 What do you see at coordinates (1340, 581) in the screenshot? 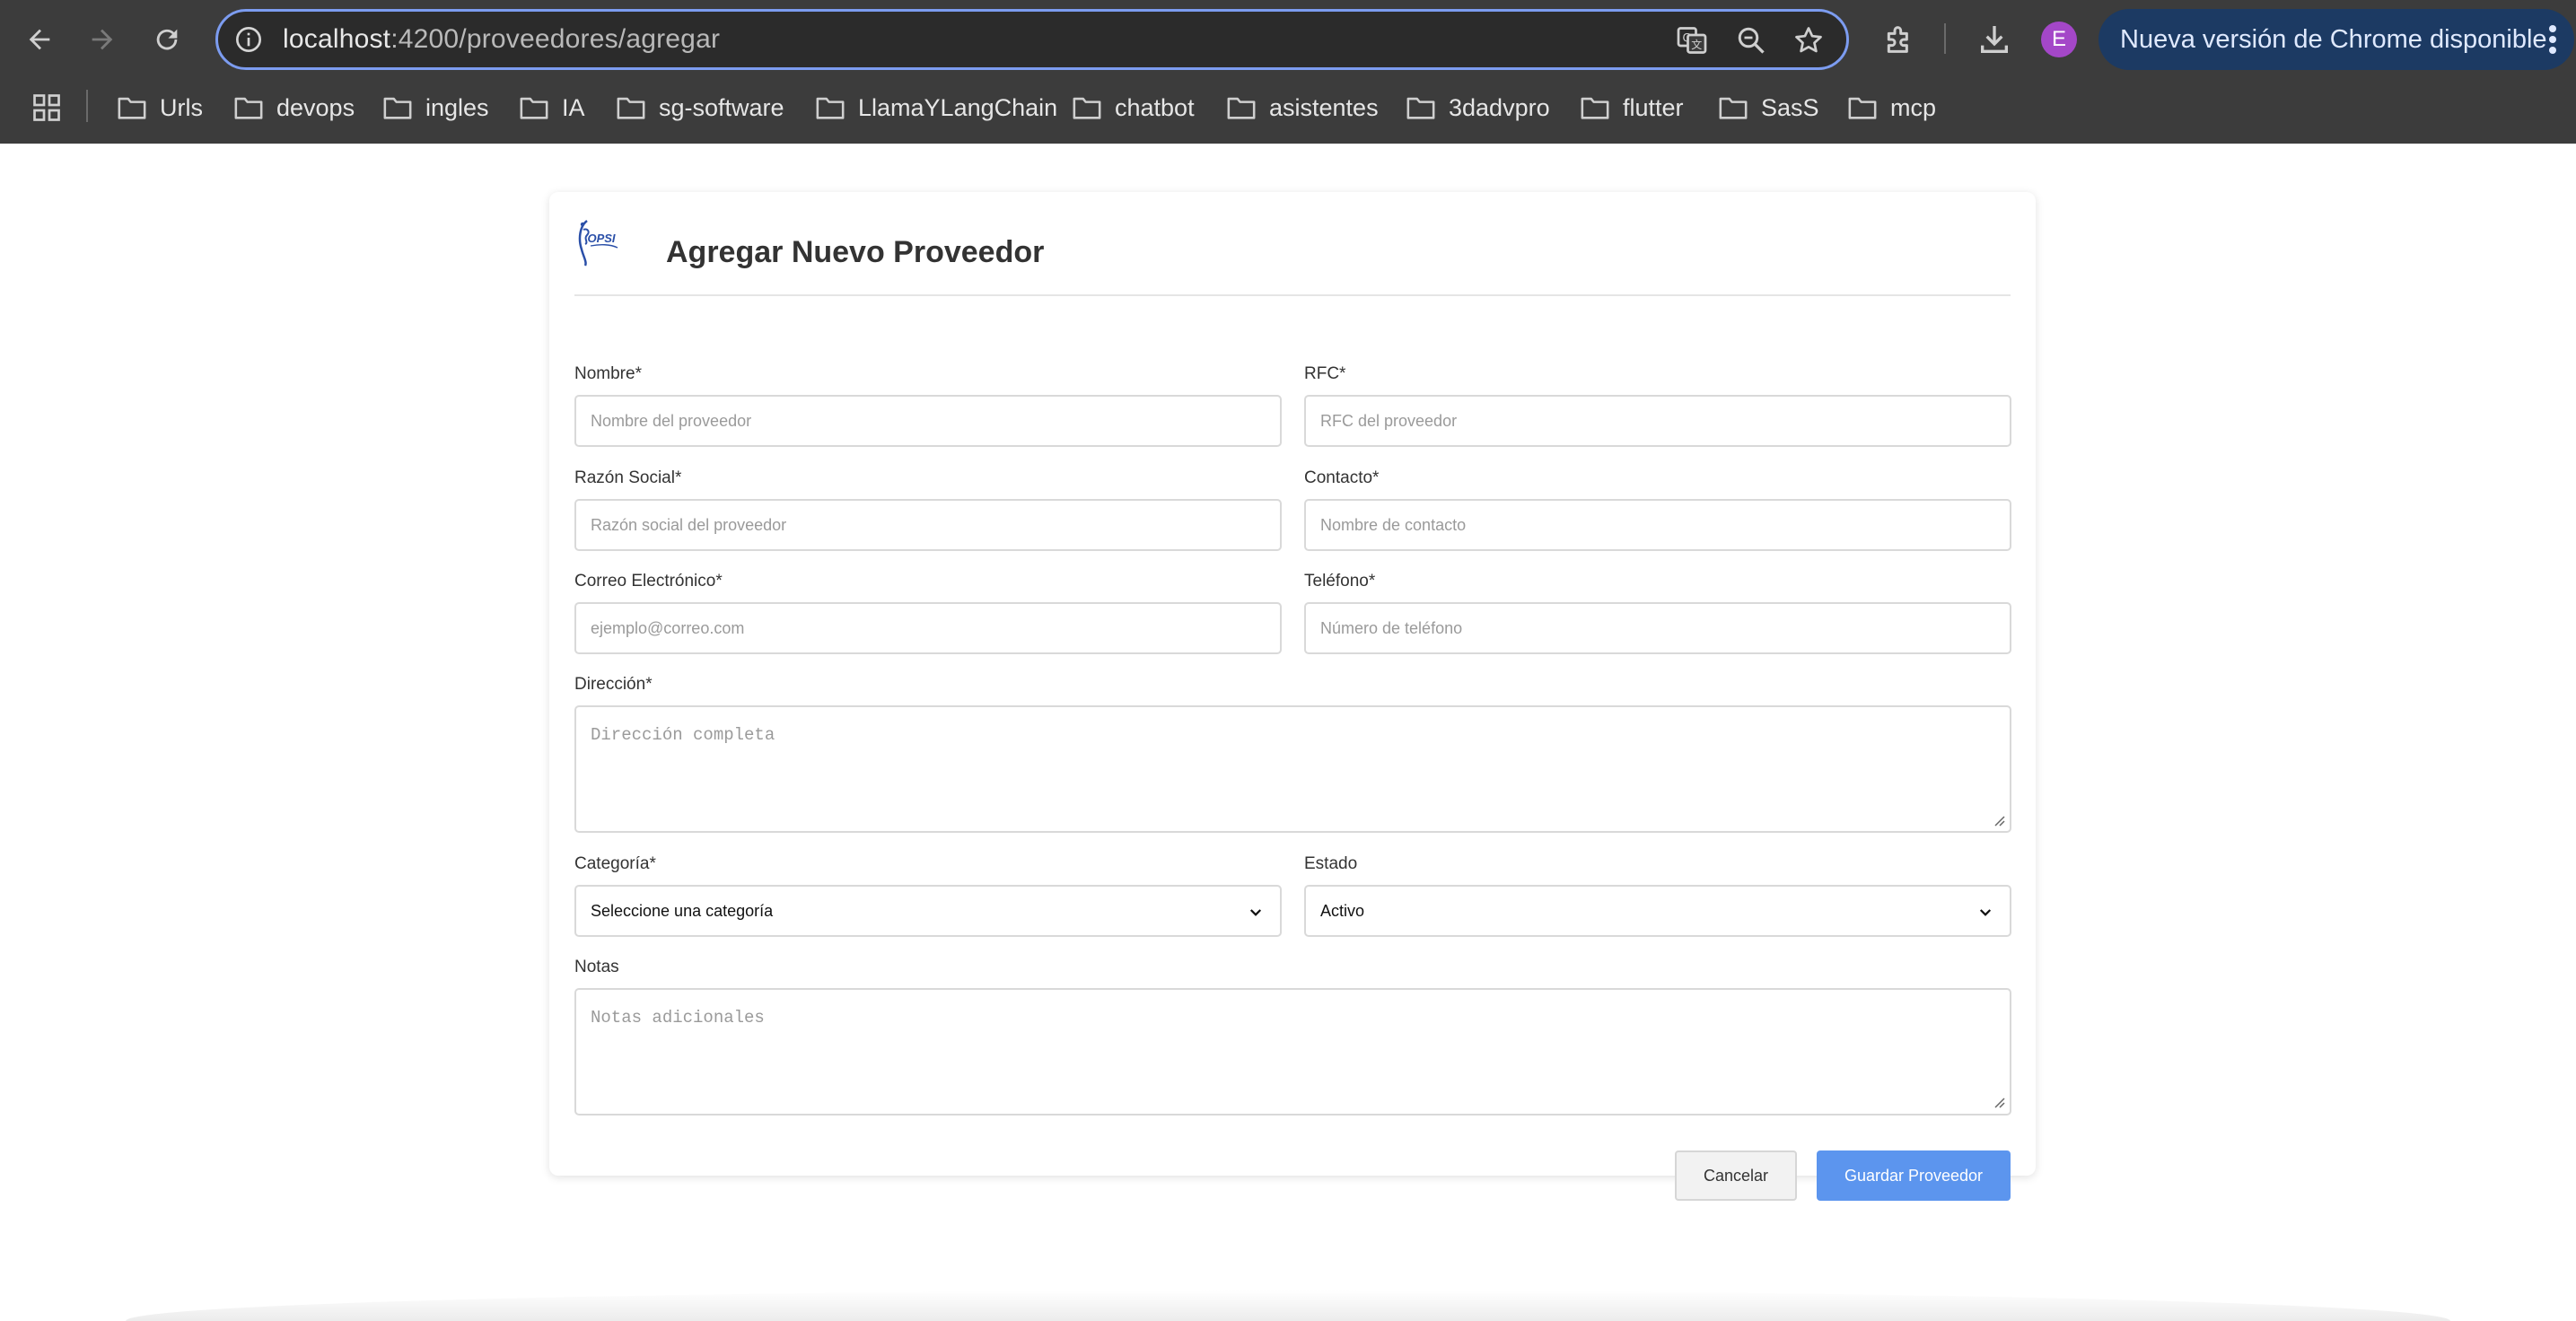
I see `telefono-label: Teléfono*` at bounding box center [1340, 581].